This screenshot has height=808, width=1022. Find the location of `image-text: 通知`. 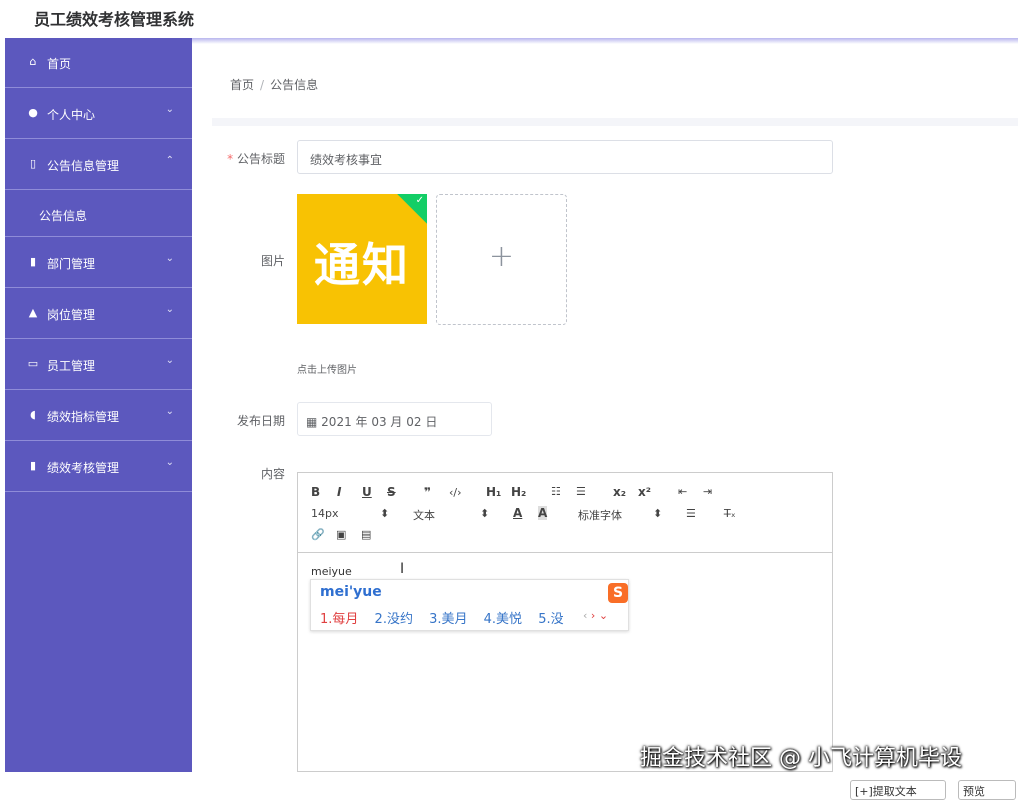

image-text: 通知 is located at coordinates (362, 265).